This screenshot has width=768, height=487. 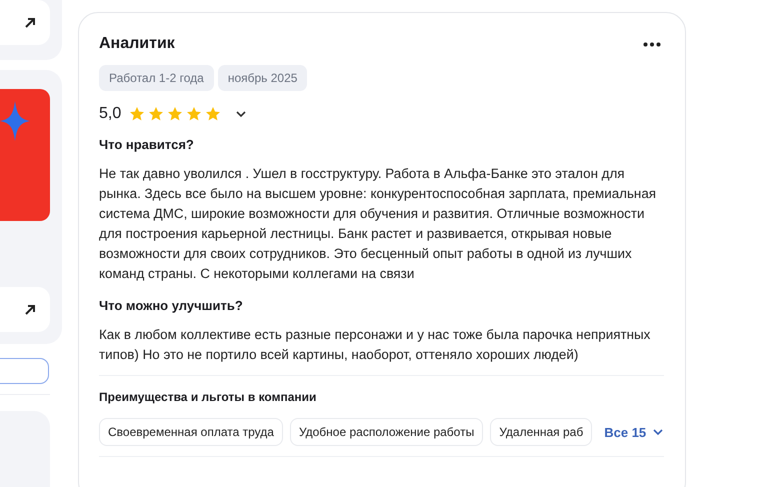 What do you see at coordinates (110, 114) in the screenshot?
I see `rating-score: 5,0` at bounding box center [110, 114].